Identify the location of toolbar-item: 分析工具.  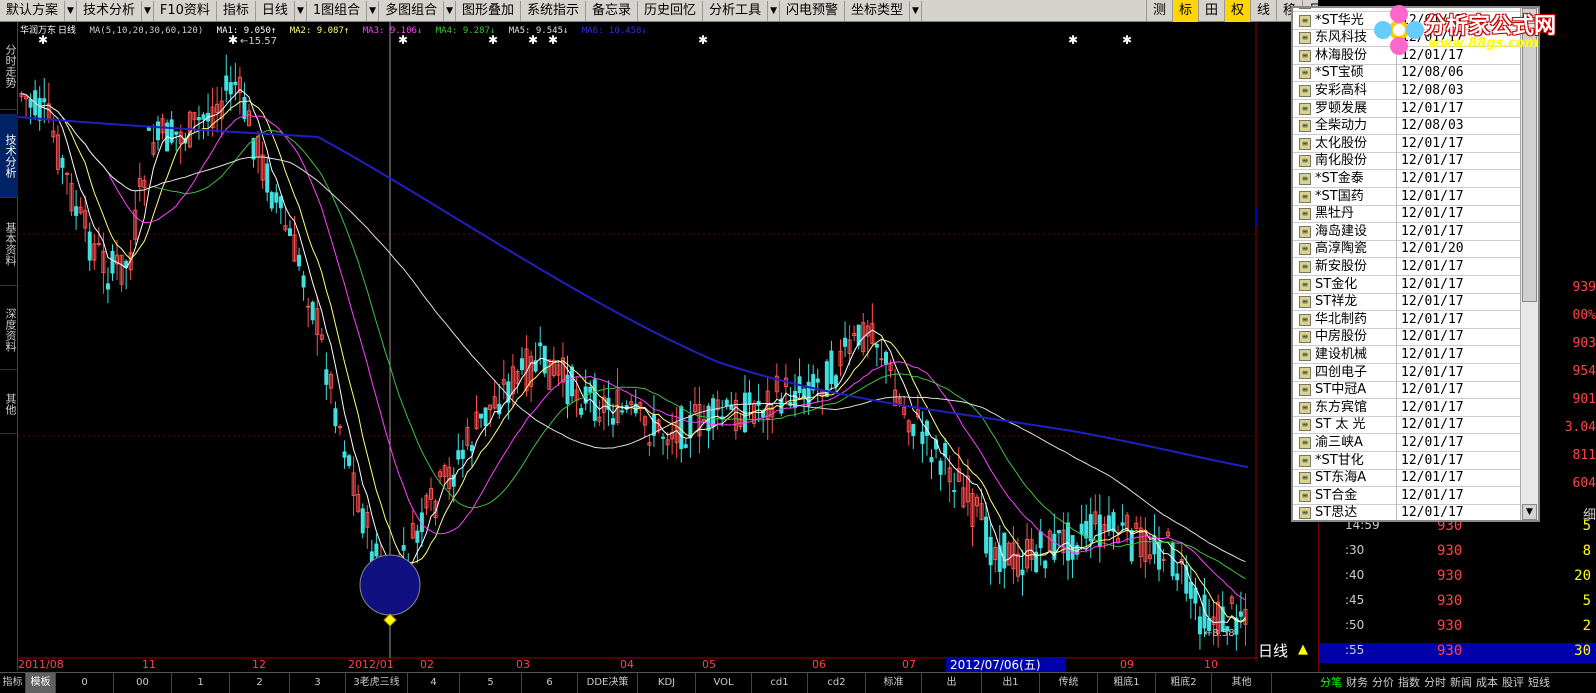
(736, 10).